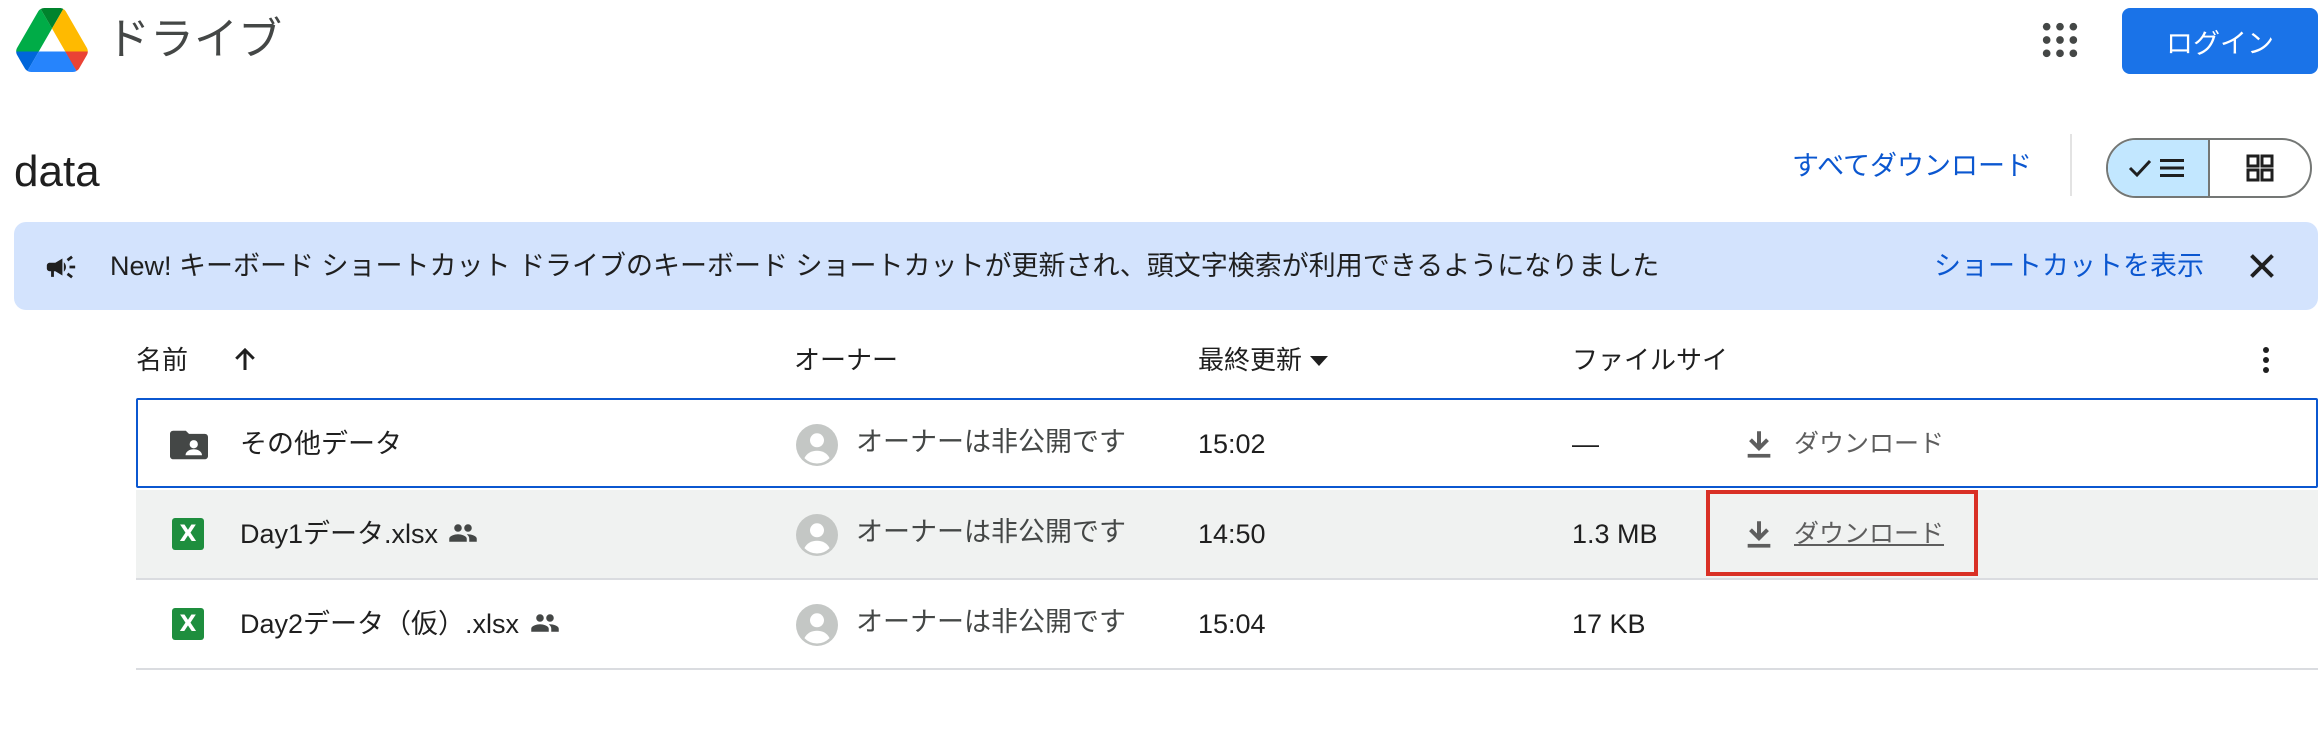  What do you see at coordinates (194, 39) in the screenshot?
I see `brand-title: ドライブ` at bounding box center [194, 39].